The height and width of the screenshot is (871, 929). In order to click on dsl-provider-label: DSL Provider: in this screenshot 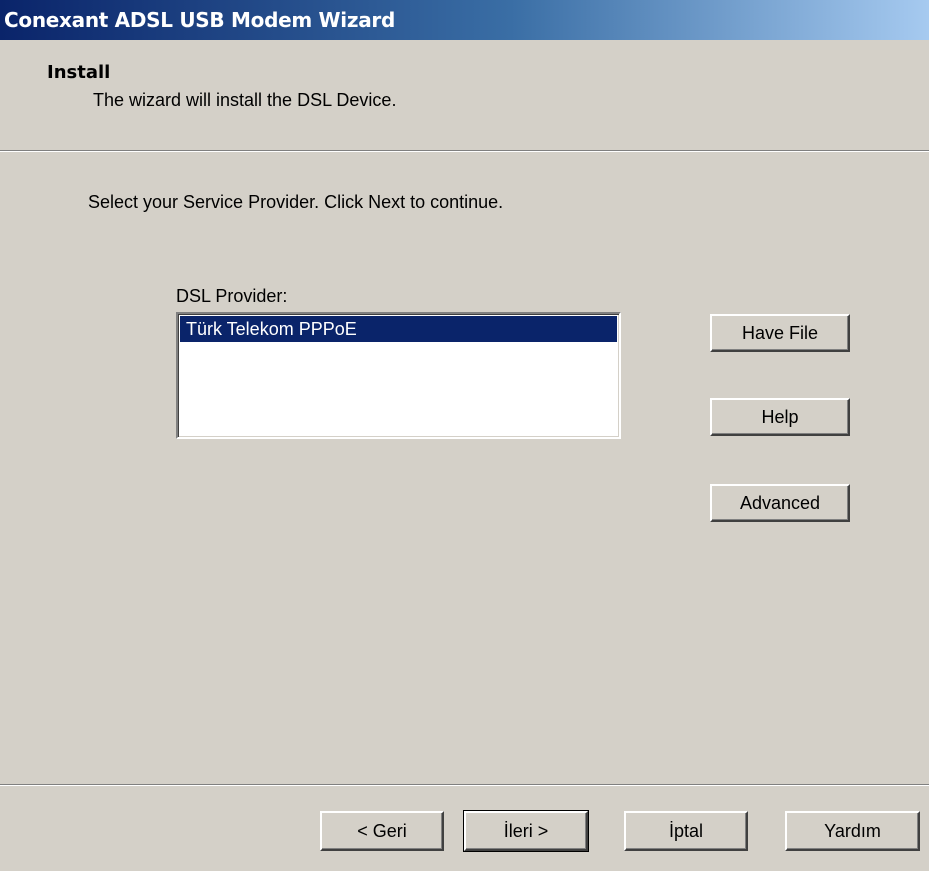, I will do `click(232, 296)`.